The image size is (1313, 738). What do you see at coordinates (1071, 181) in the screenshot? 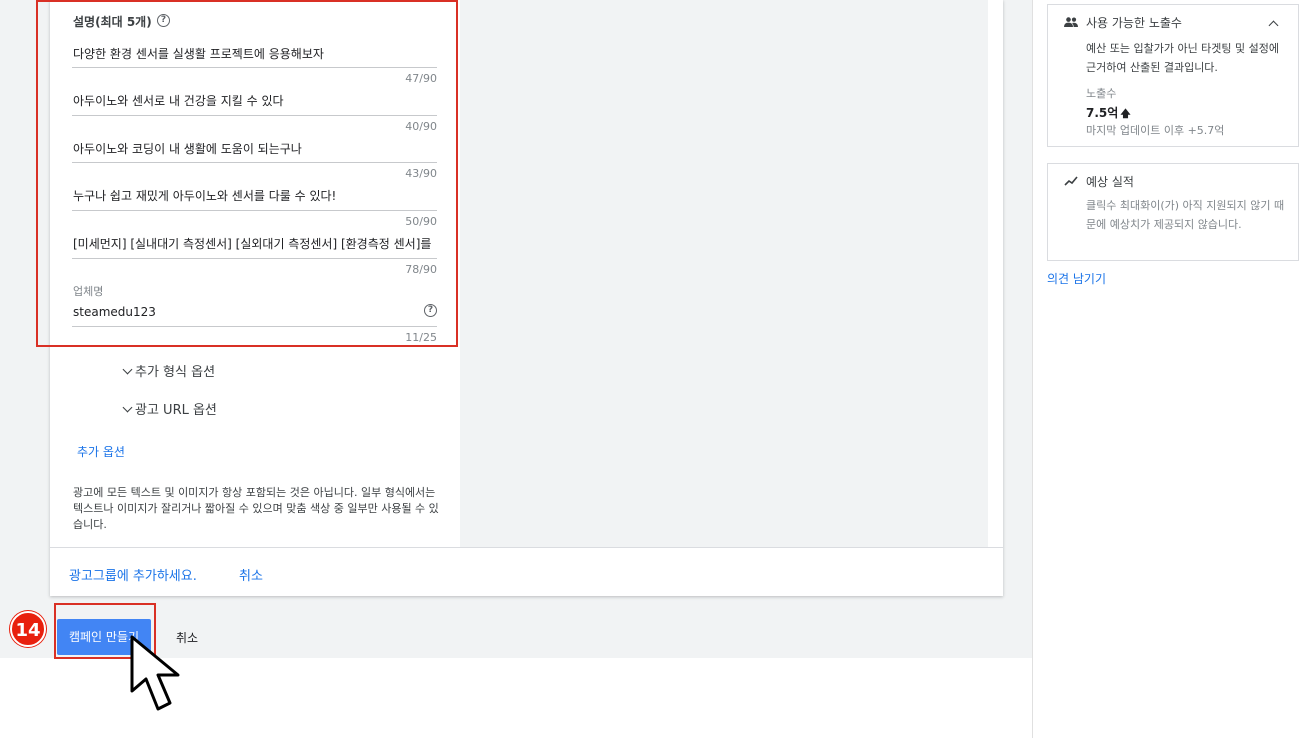
I see `trend-icon` at bounding box center [1071, 181].